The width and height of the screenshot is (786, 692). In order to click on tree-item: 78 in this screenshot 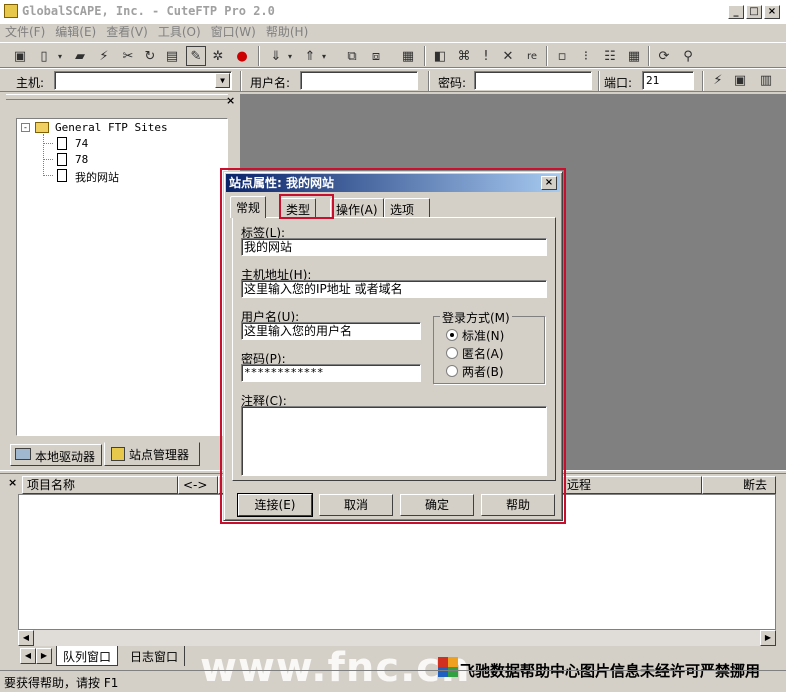, I will do `click(81, 159)`.